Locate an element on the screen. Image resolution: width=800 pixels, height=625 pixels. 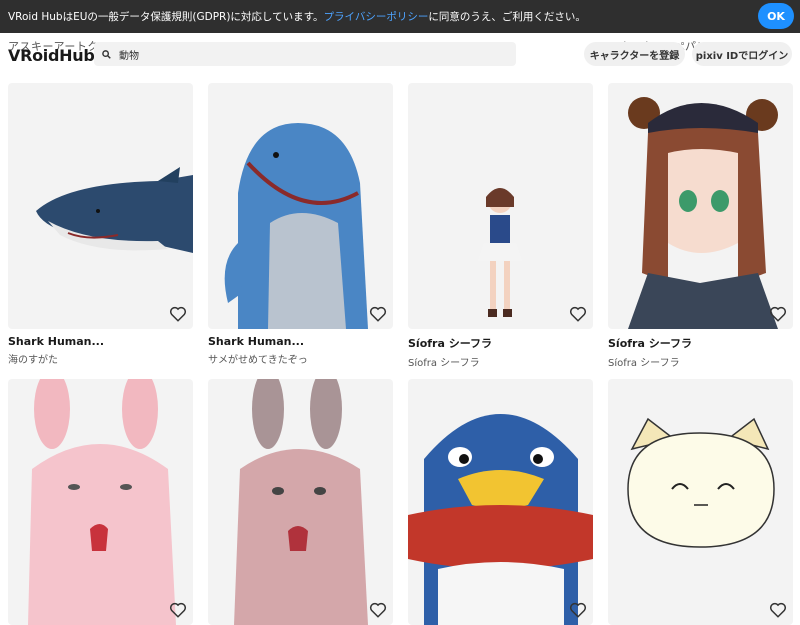
cookie-ok-button: OK is located at coordinates (776, 16).